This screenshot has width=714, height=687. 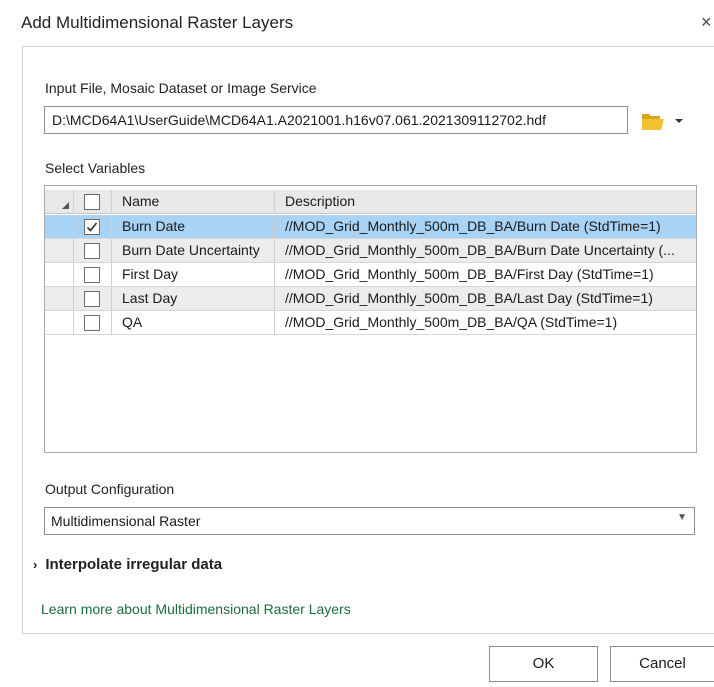 What do you see at coordinates (543, 664) in the screenshot?
I see `ok-button: OK` at bounding box center [543, 664].